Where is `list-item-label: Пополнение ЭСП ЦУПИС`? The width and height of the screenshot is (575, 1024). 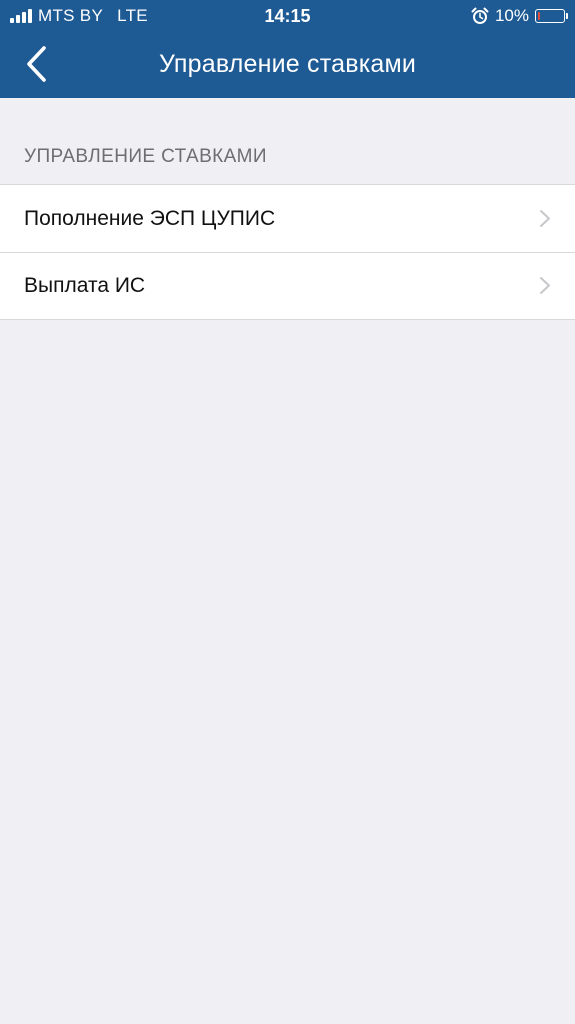
list-item-label: Пополнение ЭСП ЦУПИС is located at coordinates (150, 218).